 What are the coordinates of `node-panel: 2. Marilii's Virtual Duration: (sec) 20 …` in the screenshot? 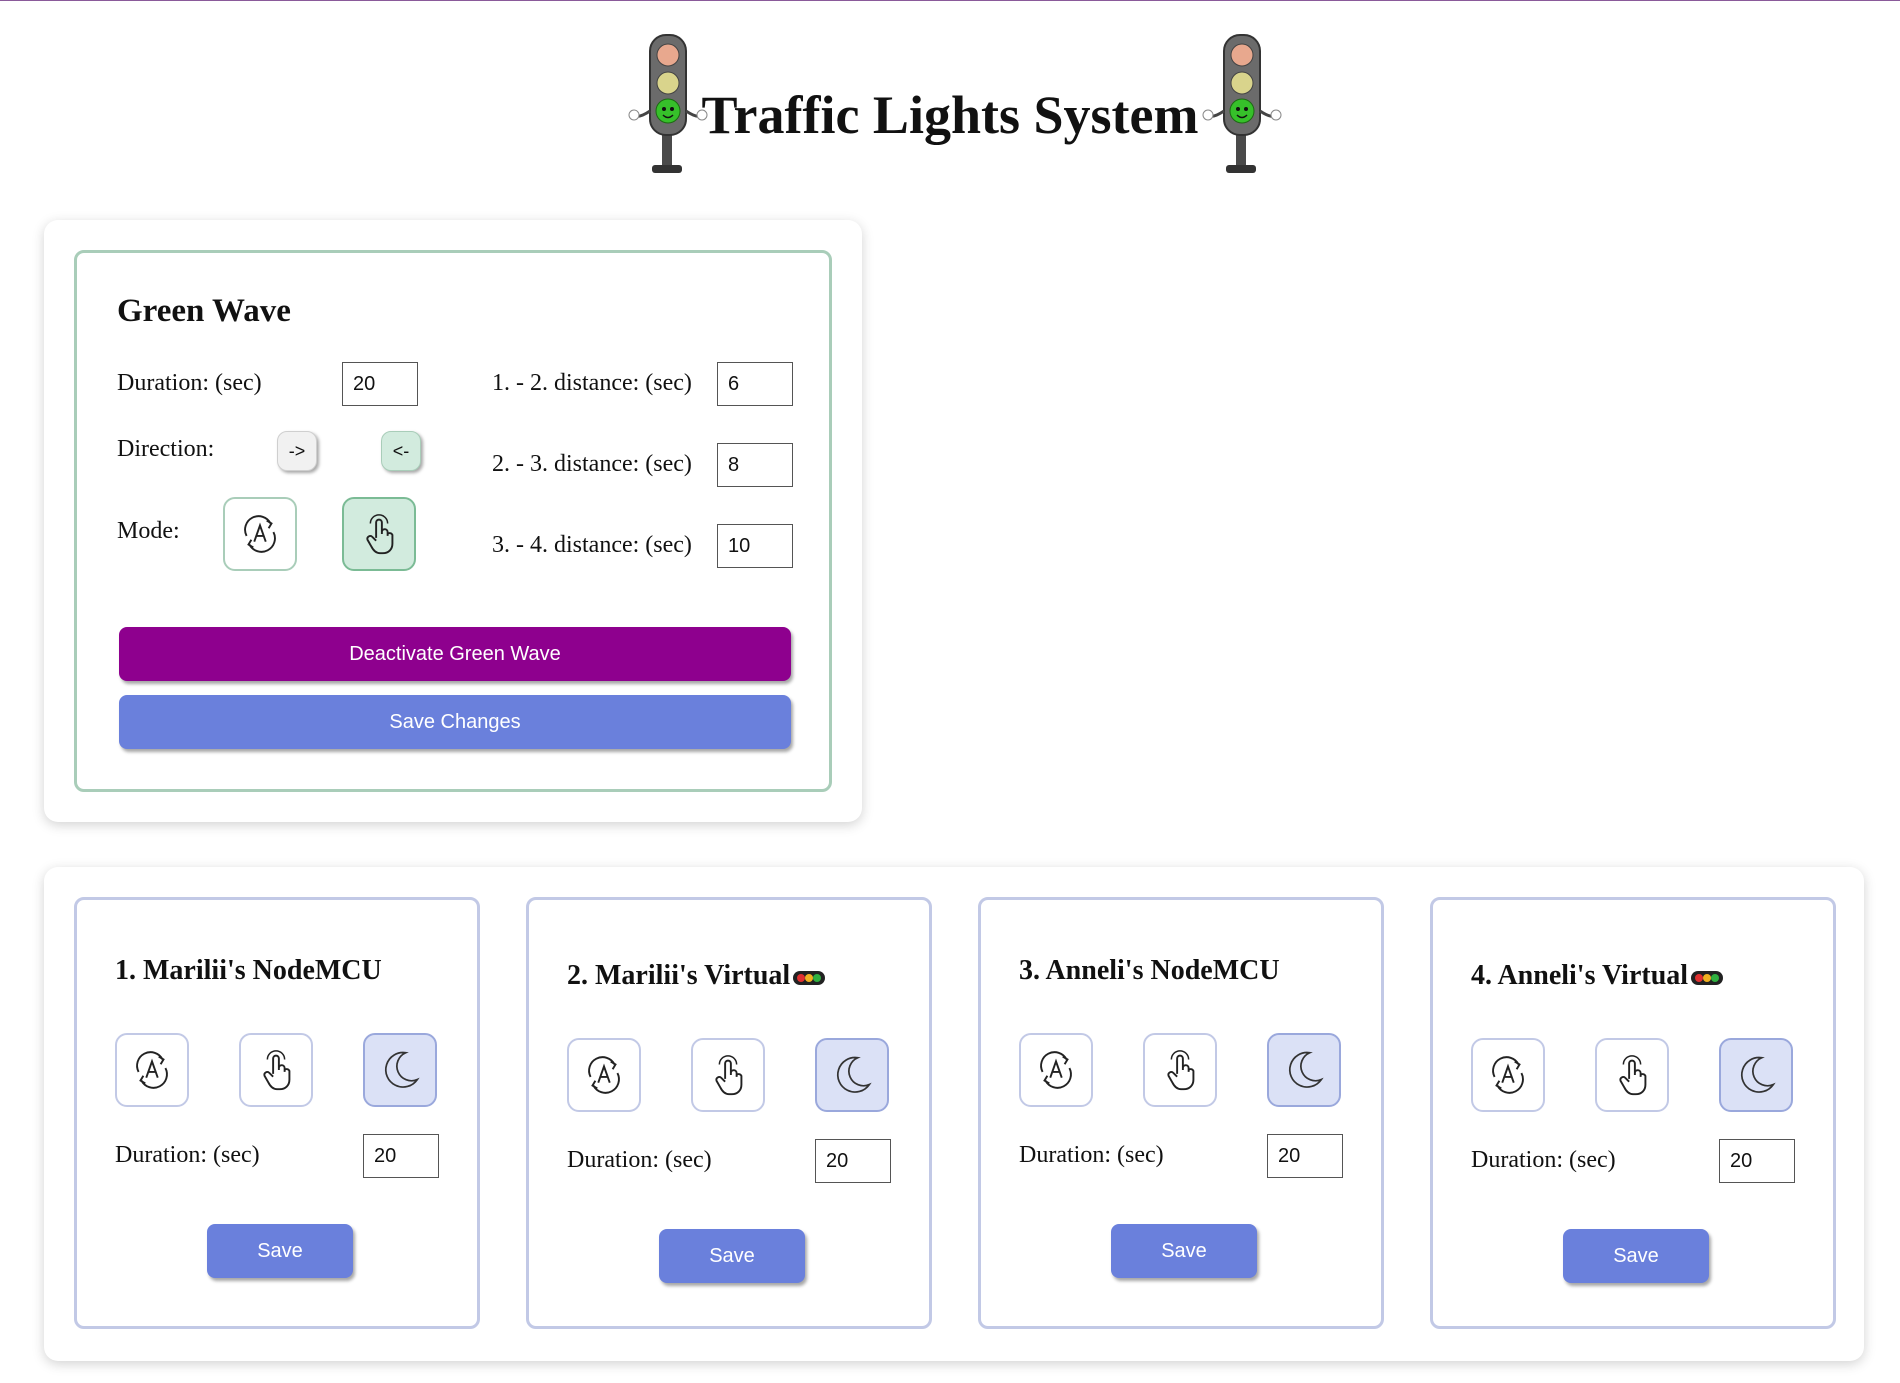 It's located at (729, 1113).